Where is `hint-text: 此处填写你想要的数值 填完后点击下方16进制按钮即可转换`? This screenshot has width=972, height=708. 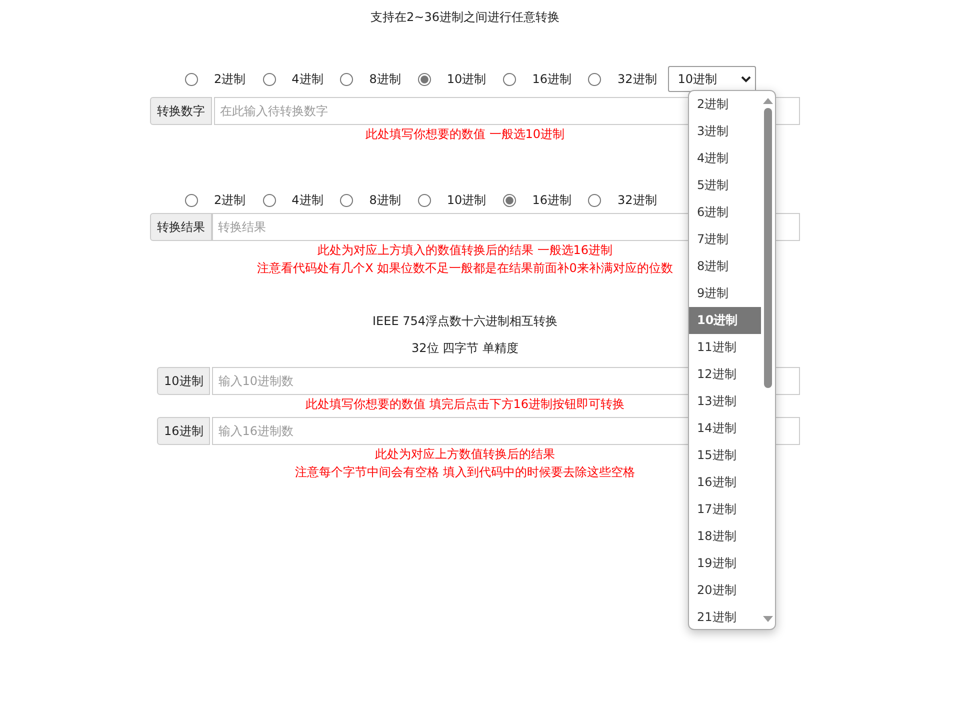
hint-text: 此处填写你想要的数值 填完后点击下方16进制按钮即可转换 is located at coordinates (465, 404).